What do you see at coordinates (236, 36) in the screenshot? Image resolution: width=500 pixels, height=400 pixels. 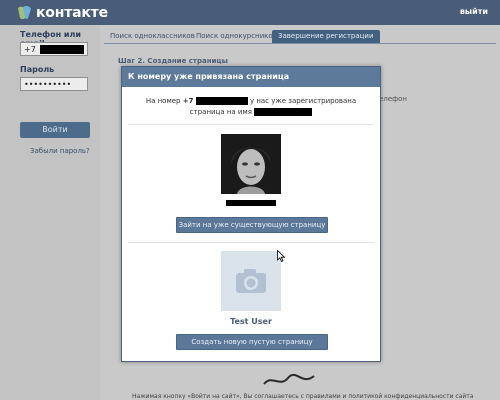 I see `tab-coursemates: Поиск однокурсников` at bounding box center [236, 36].